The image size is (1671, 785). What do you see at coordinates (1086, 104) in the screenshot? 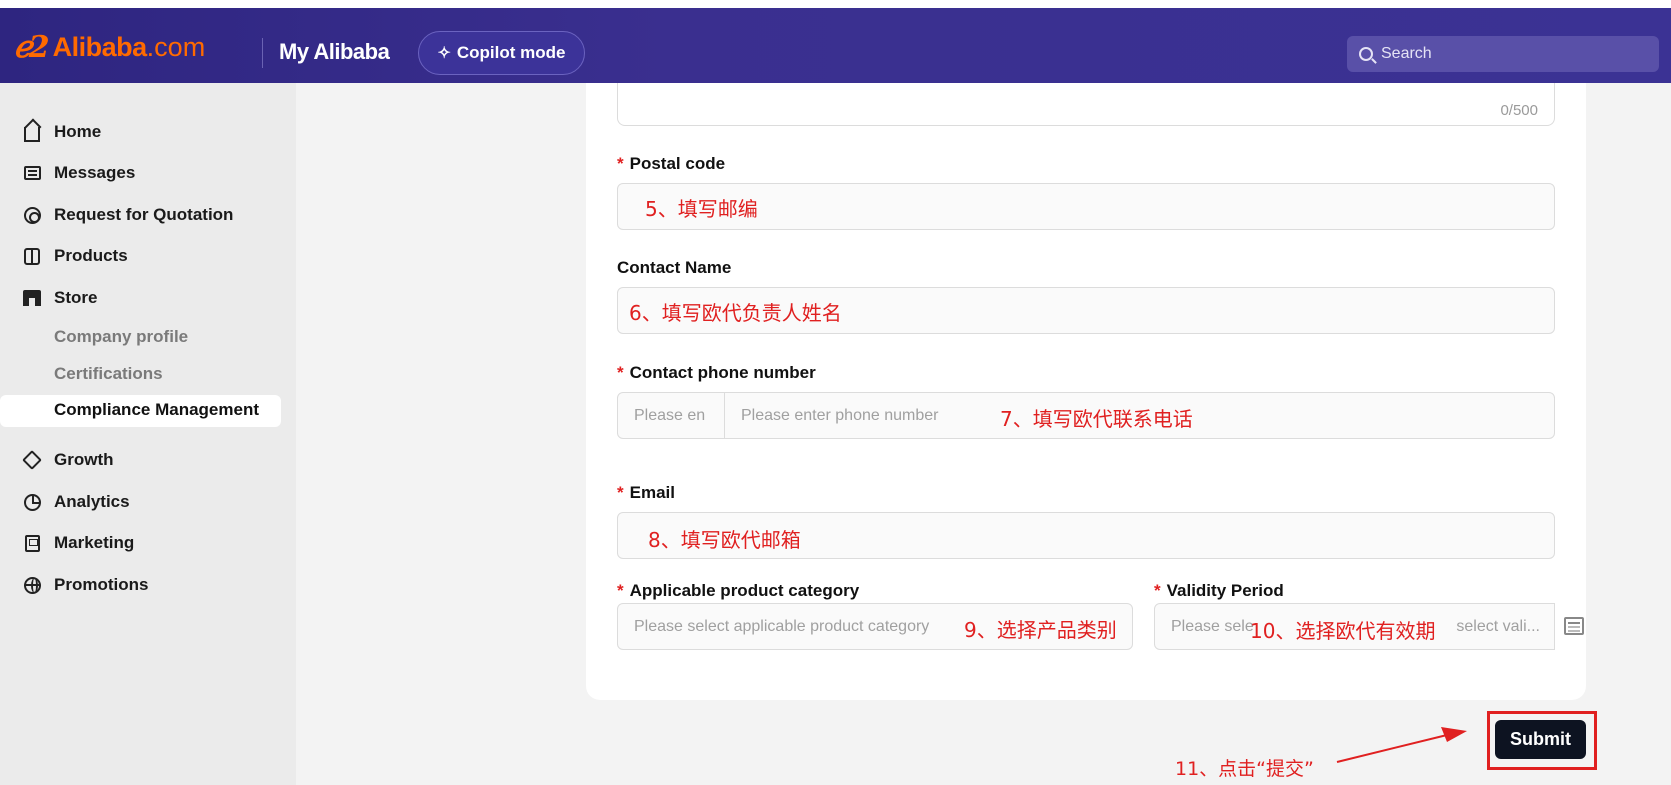
I see `address-textarea: 0/500` at bounding box center [1086, 104].